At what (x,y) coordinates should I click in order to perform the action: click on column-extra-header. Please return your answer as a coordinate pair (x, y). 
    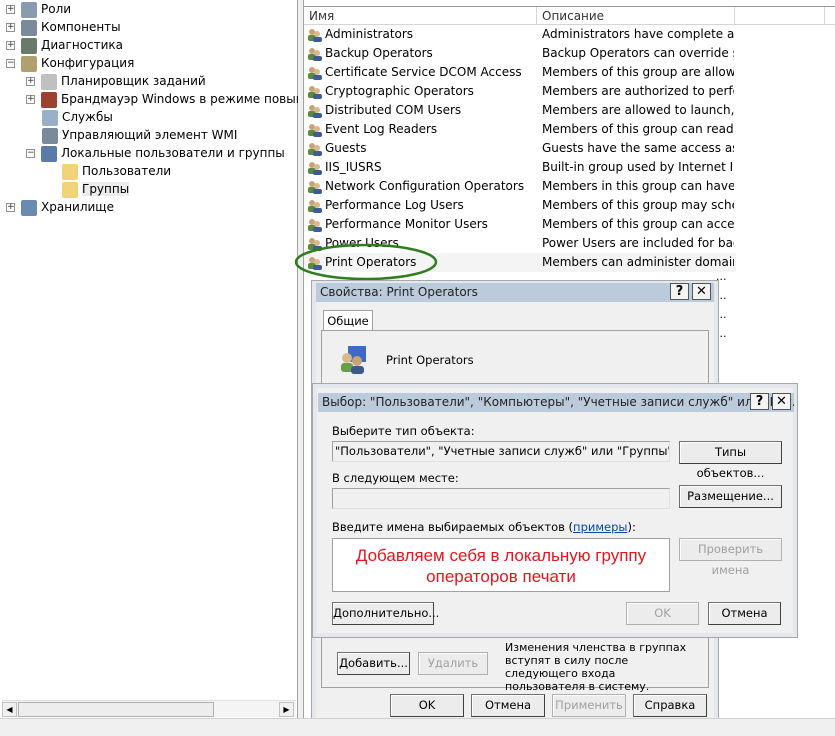
    Looking at the image, I should click on (780, 16).